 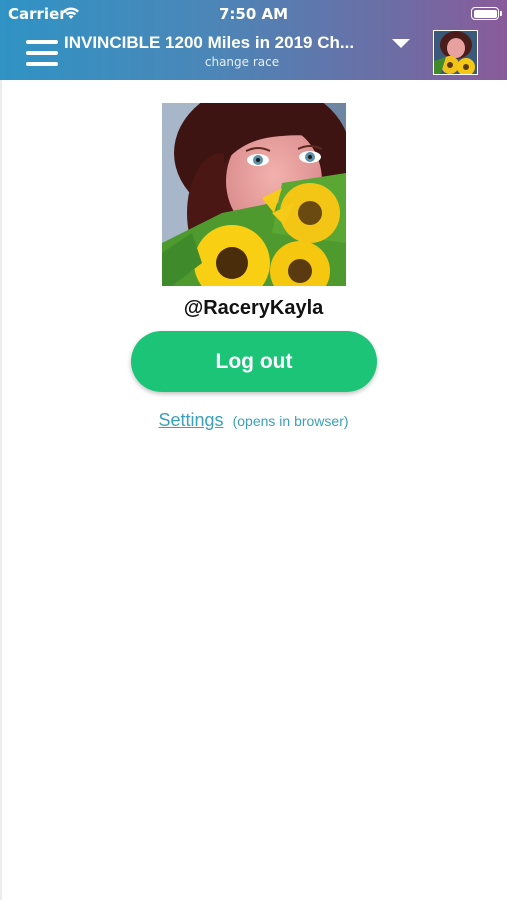 I want to click on chevron-down-icon, so click(x=401, y=43).